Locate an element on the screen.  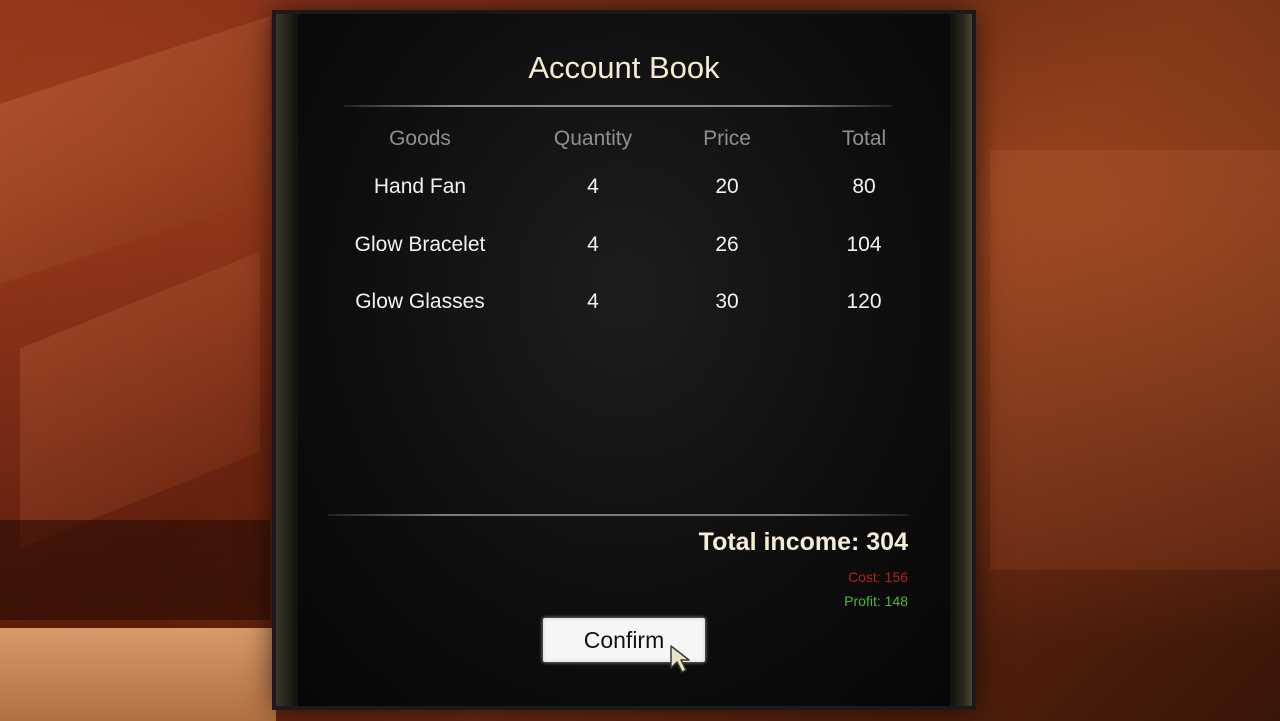
cost-value: Cost: 156 is located at coordinates (878, 577).